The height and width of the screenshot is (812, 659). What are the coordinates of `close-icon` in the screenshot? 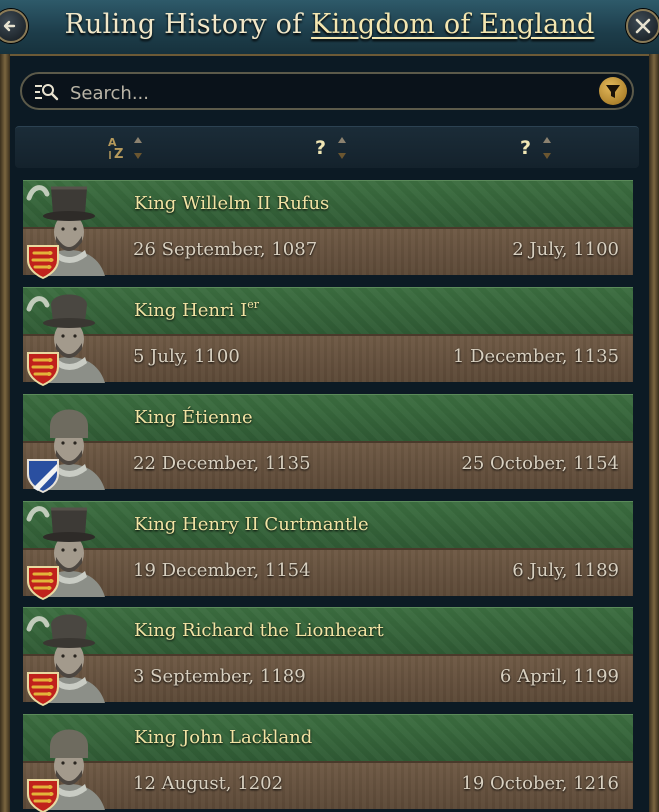 It's located at (643, 26).